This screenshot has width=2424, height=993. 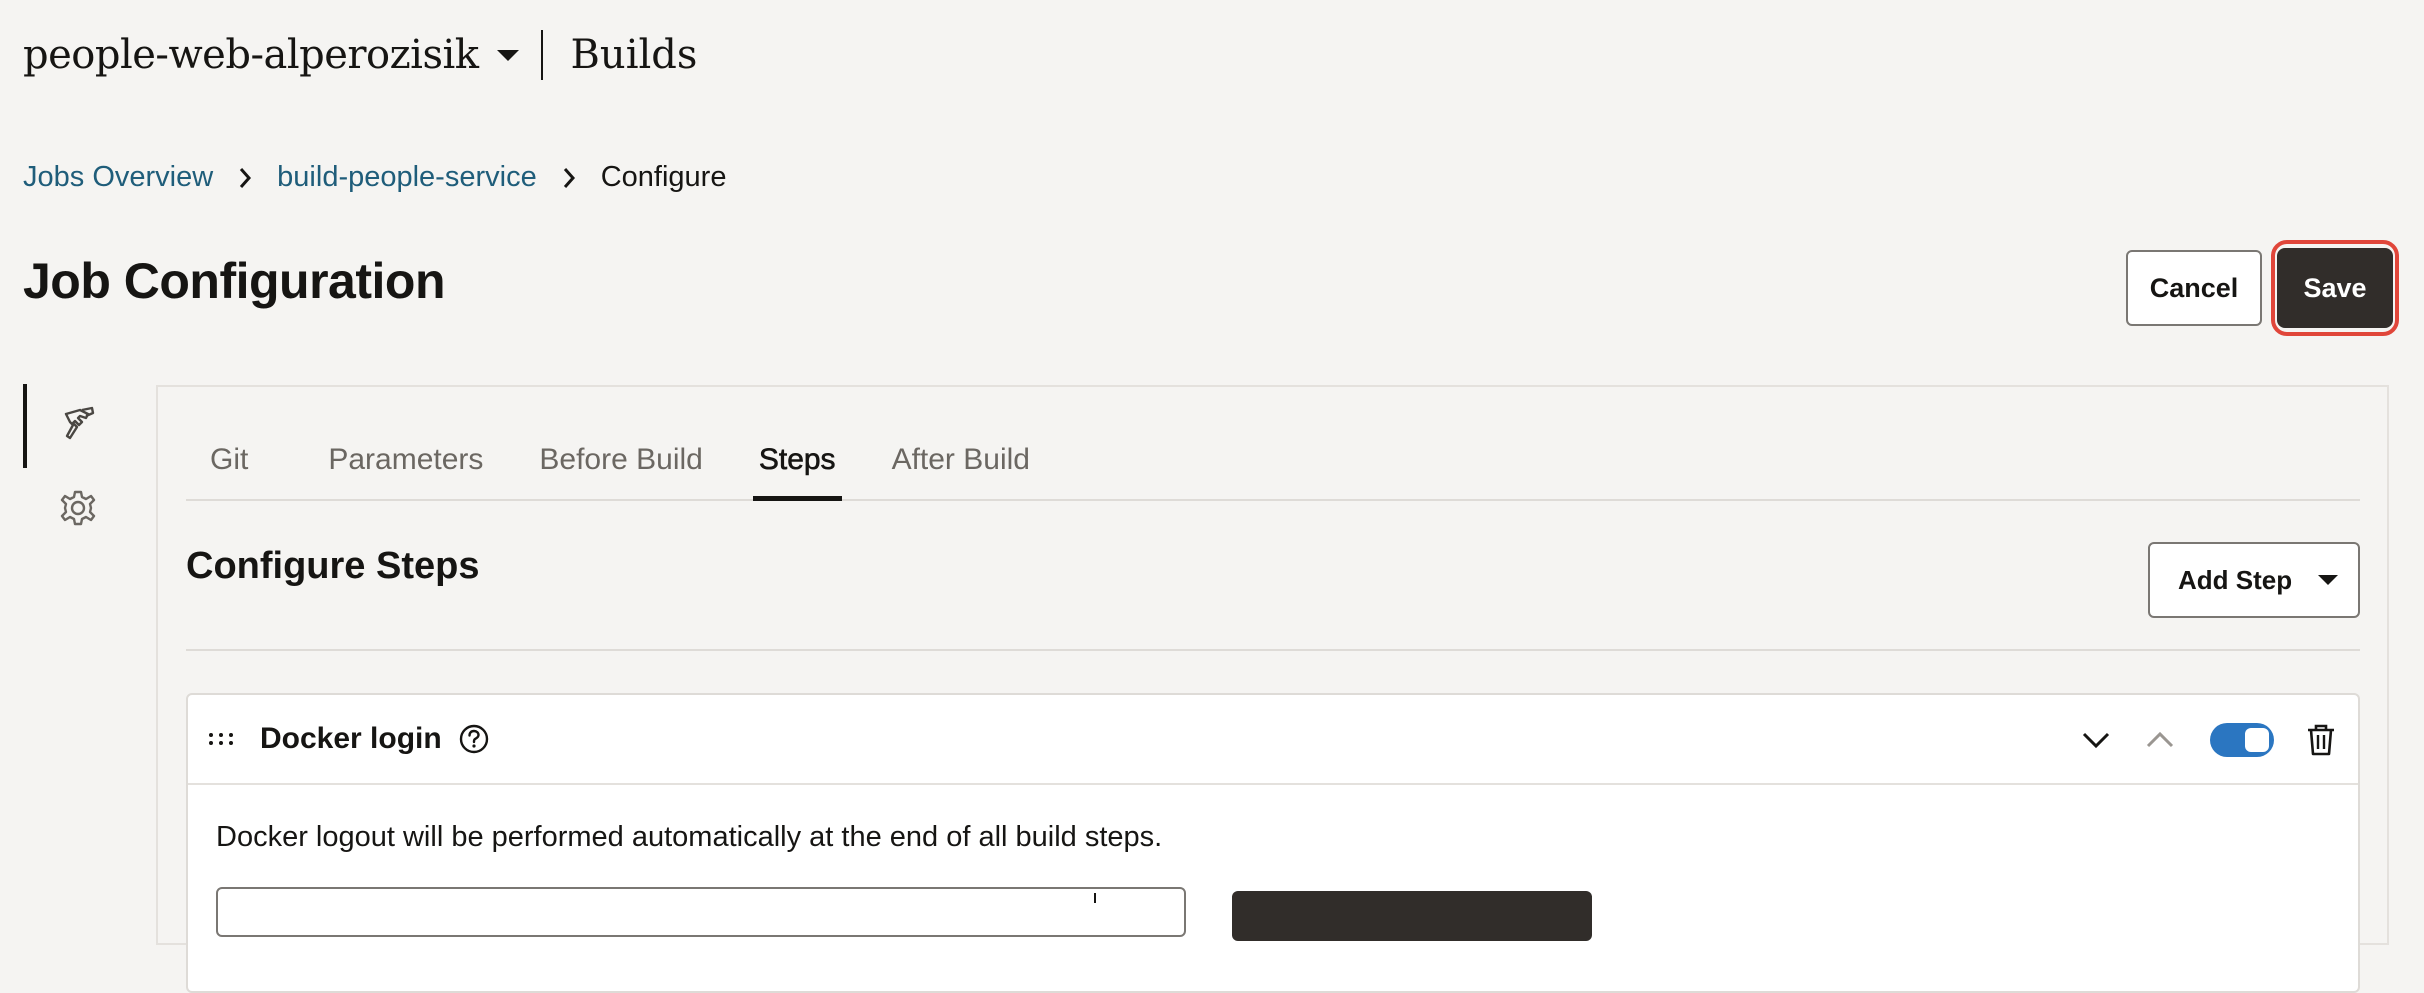 What do you see at coordinates (118, 177) in the screenshot?
I see `breadcrumb-jobs-overview: Jobs Overview` at bounding box center [118, 177].